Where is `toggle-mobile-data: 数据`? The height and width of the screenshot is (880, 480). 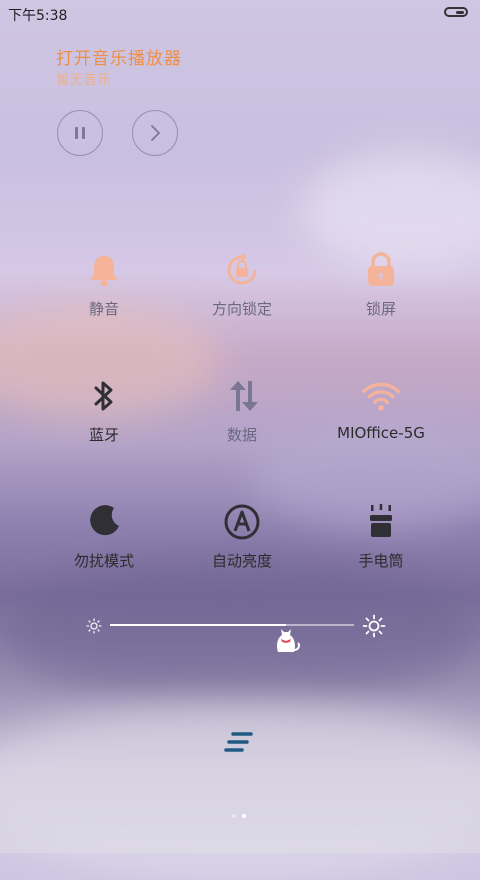
toggle-mobile-data: 数据 is located at coordinates (242, 421).